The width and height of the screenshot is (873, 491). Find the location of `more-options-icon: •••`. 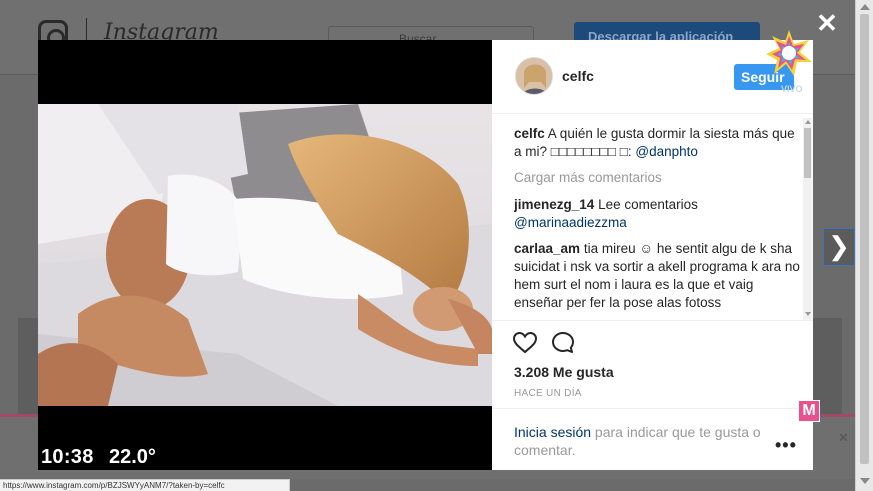

more-options-icon: ••• is located at coordinates (786, 445).